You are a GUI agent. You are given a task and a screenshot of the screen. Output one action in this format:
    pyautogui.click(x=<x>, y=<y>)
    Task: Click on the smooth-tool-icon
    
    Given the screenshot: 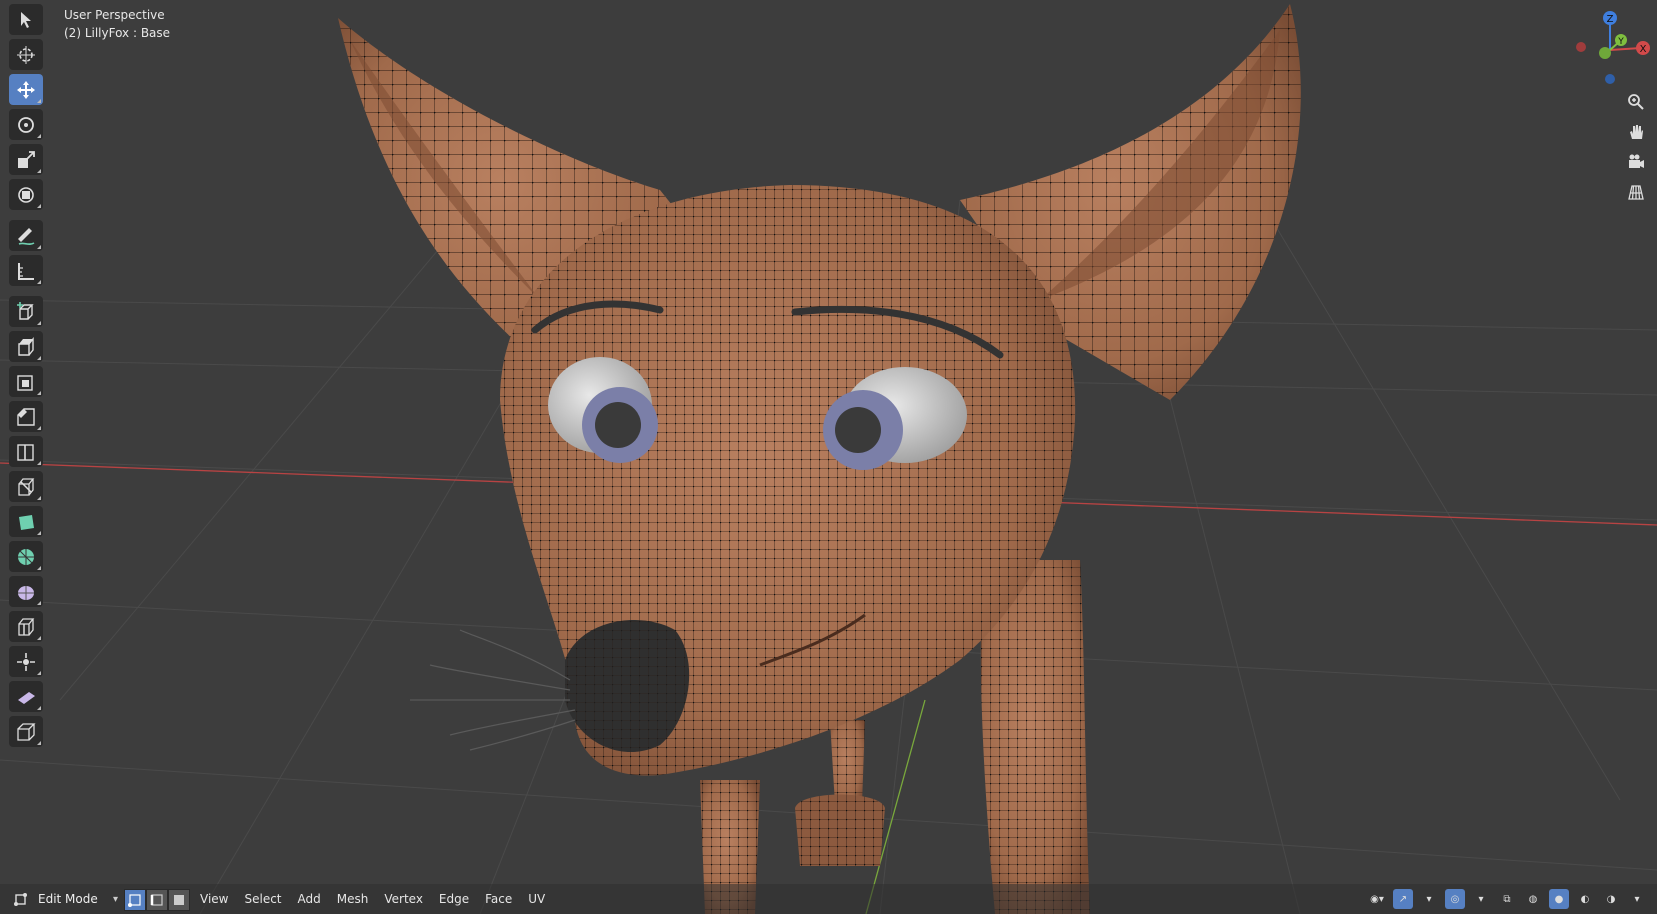 What is the action you would take?
    pyautogui.click(x=26, y=592)
    